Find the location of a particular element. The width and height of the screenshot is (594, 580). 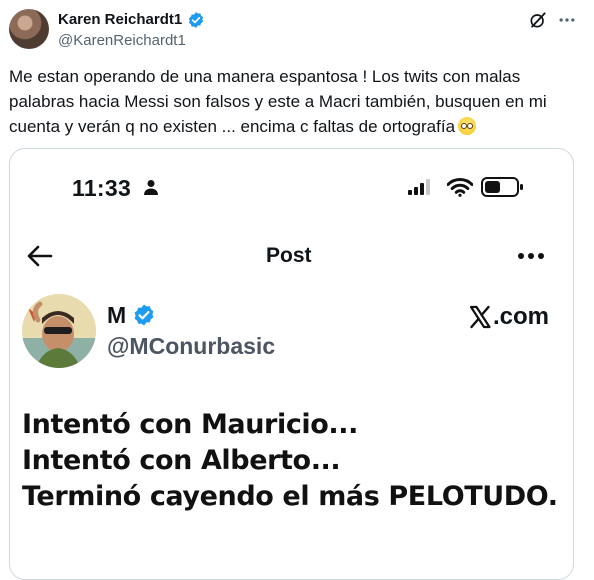

back-arrow-icon is located at coordinates (40, 256).